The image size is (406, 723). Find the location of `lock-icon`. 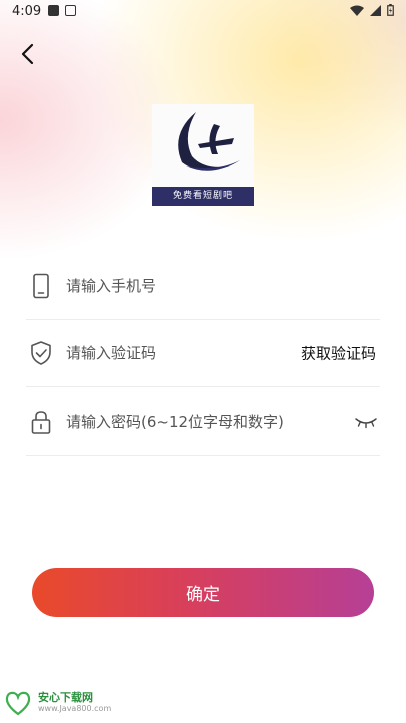

lock-icon is located at coordinates (41, 422).